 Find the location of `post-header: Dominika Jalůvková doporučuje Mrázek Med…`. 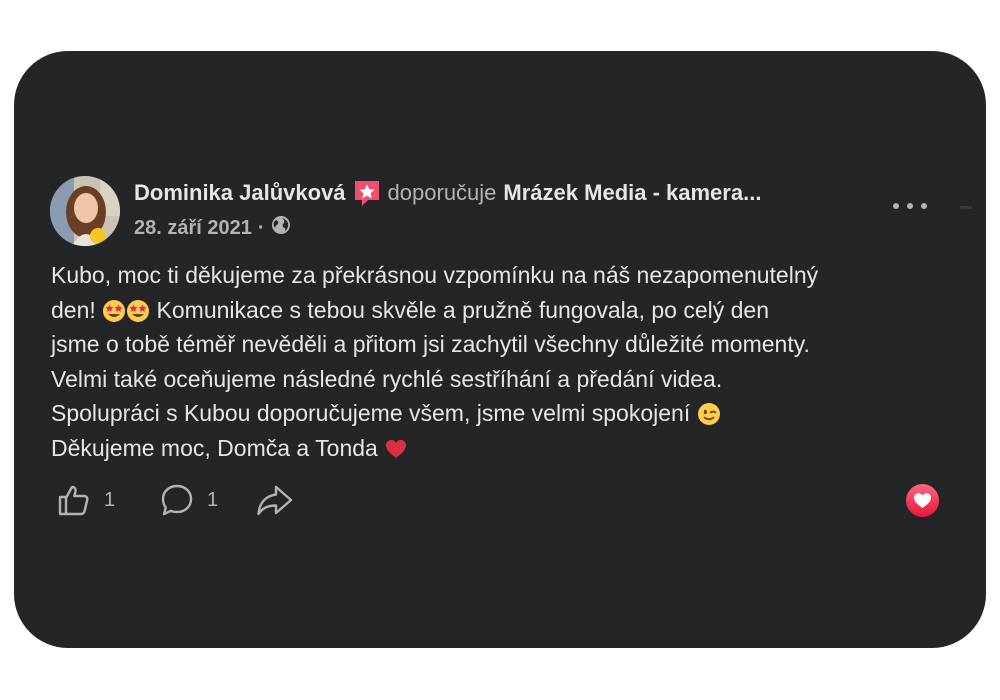

post-header: Dominika Jalůvková doporučuje Mrázek Med… is located at coordinates (447, 193).